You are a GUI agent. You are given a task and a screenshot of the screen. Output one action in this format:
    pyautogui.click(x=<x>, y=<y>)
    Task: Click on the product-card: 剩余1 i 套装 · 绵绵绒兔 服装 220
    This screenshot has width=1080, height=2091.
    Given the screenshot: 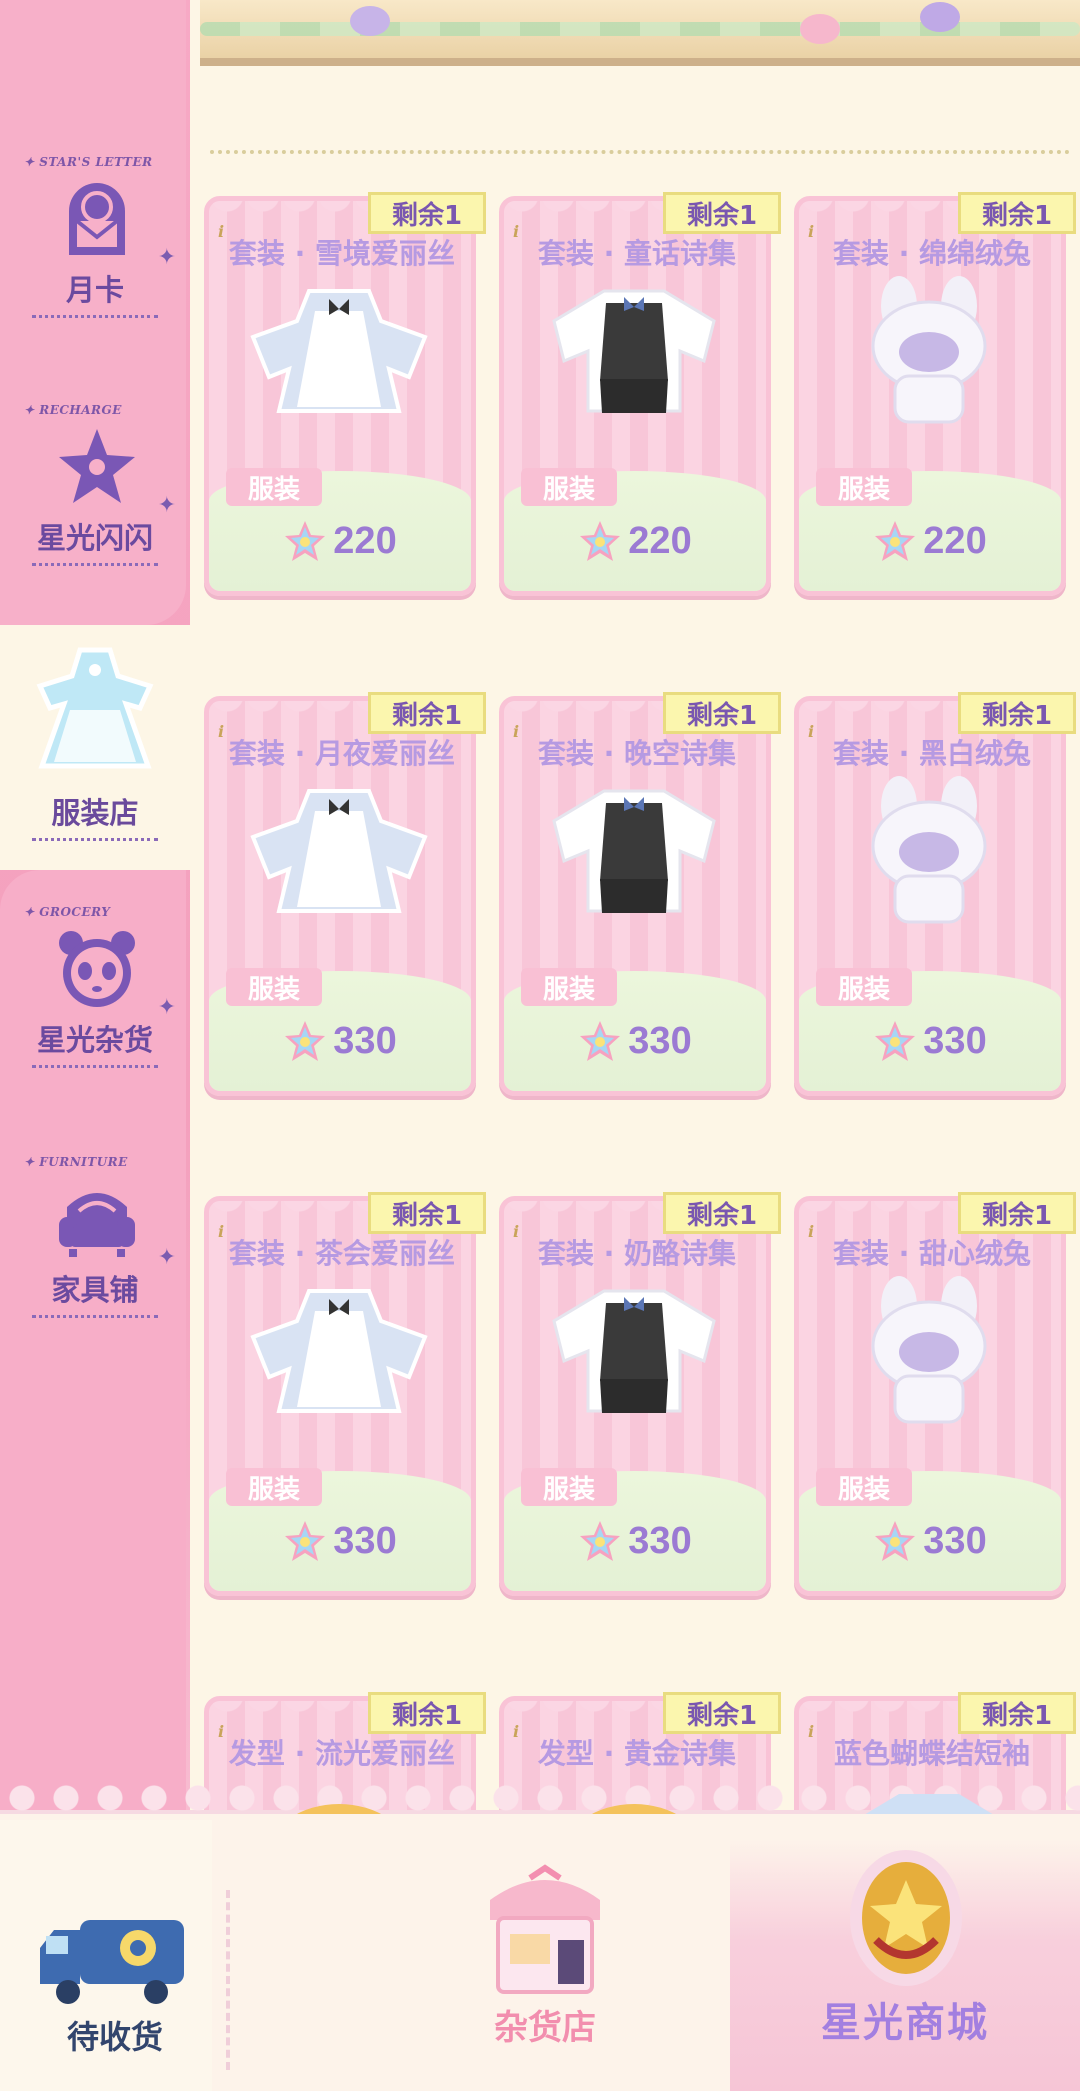 What is the action you would take?
    pyautogui.click(x=935, y=394)
    